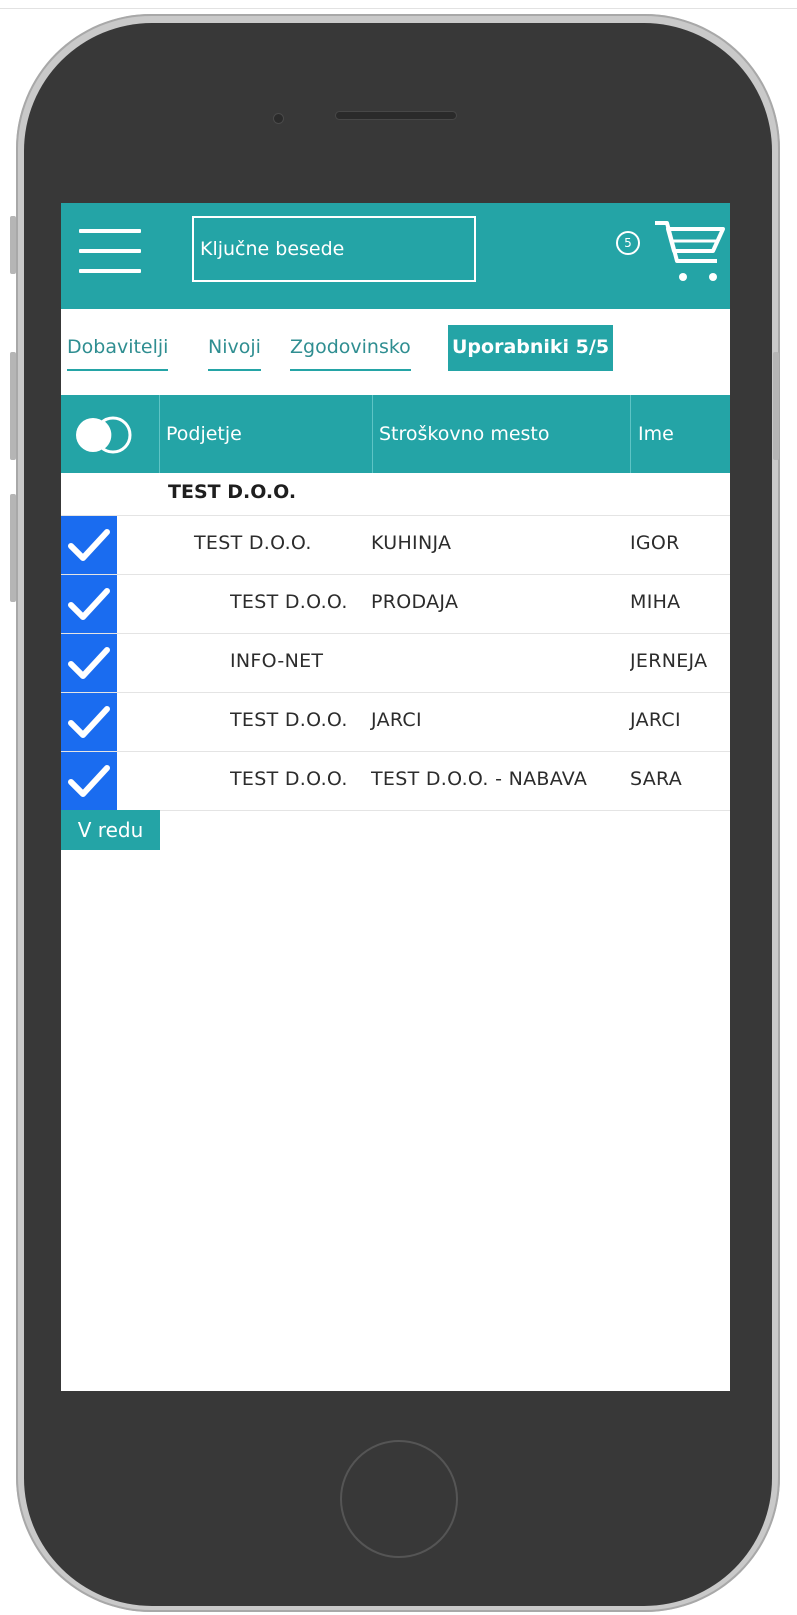 The image size is (797, 1615). I want to click on cell-name: JARCI, so click(655, 720).